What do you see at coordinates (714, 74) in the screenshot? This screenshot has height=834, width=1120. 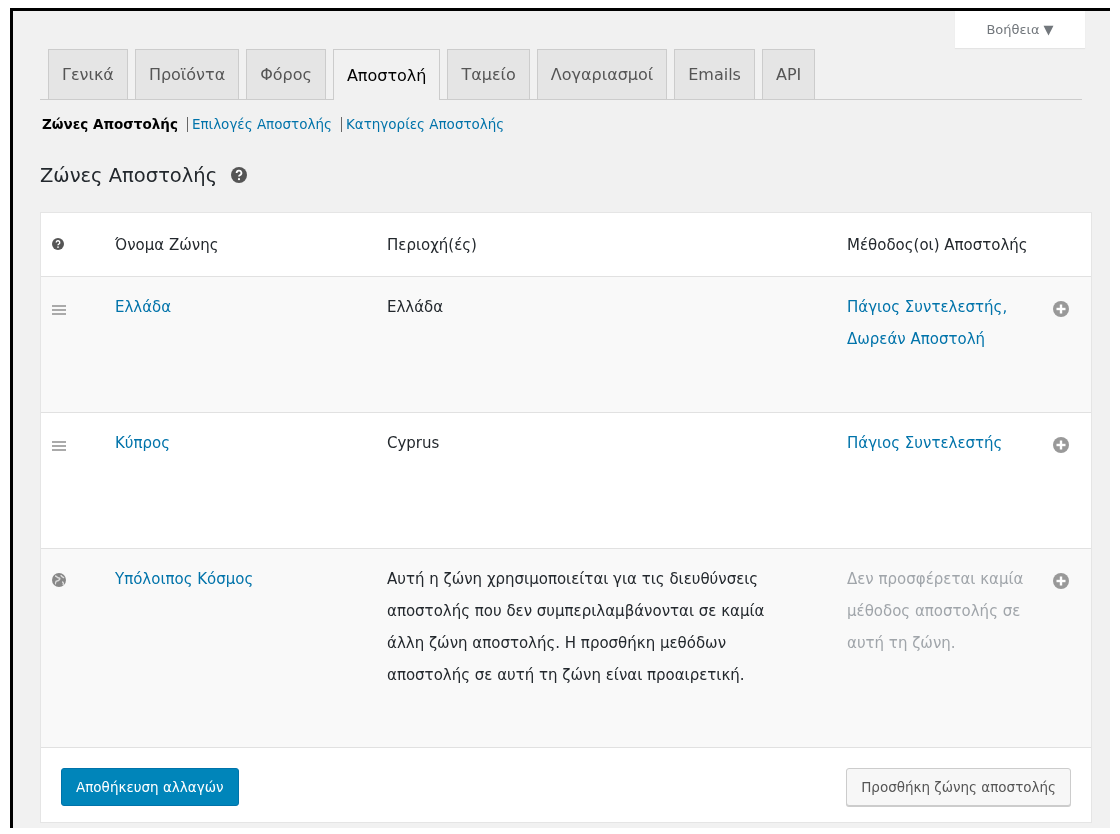 I see `nav-tab: Emails` at bounding box center [714, 74].